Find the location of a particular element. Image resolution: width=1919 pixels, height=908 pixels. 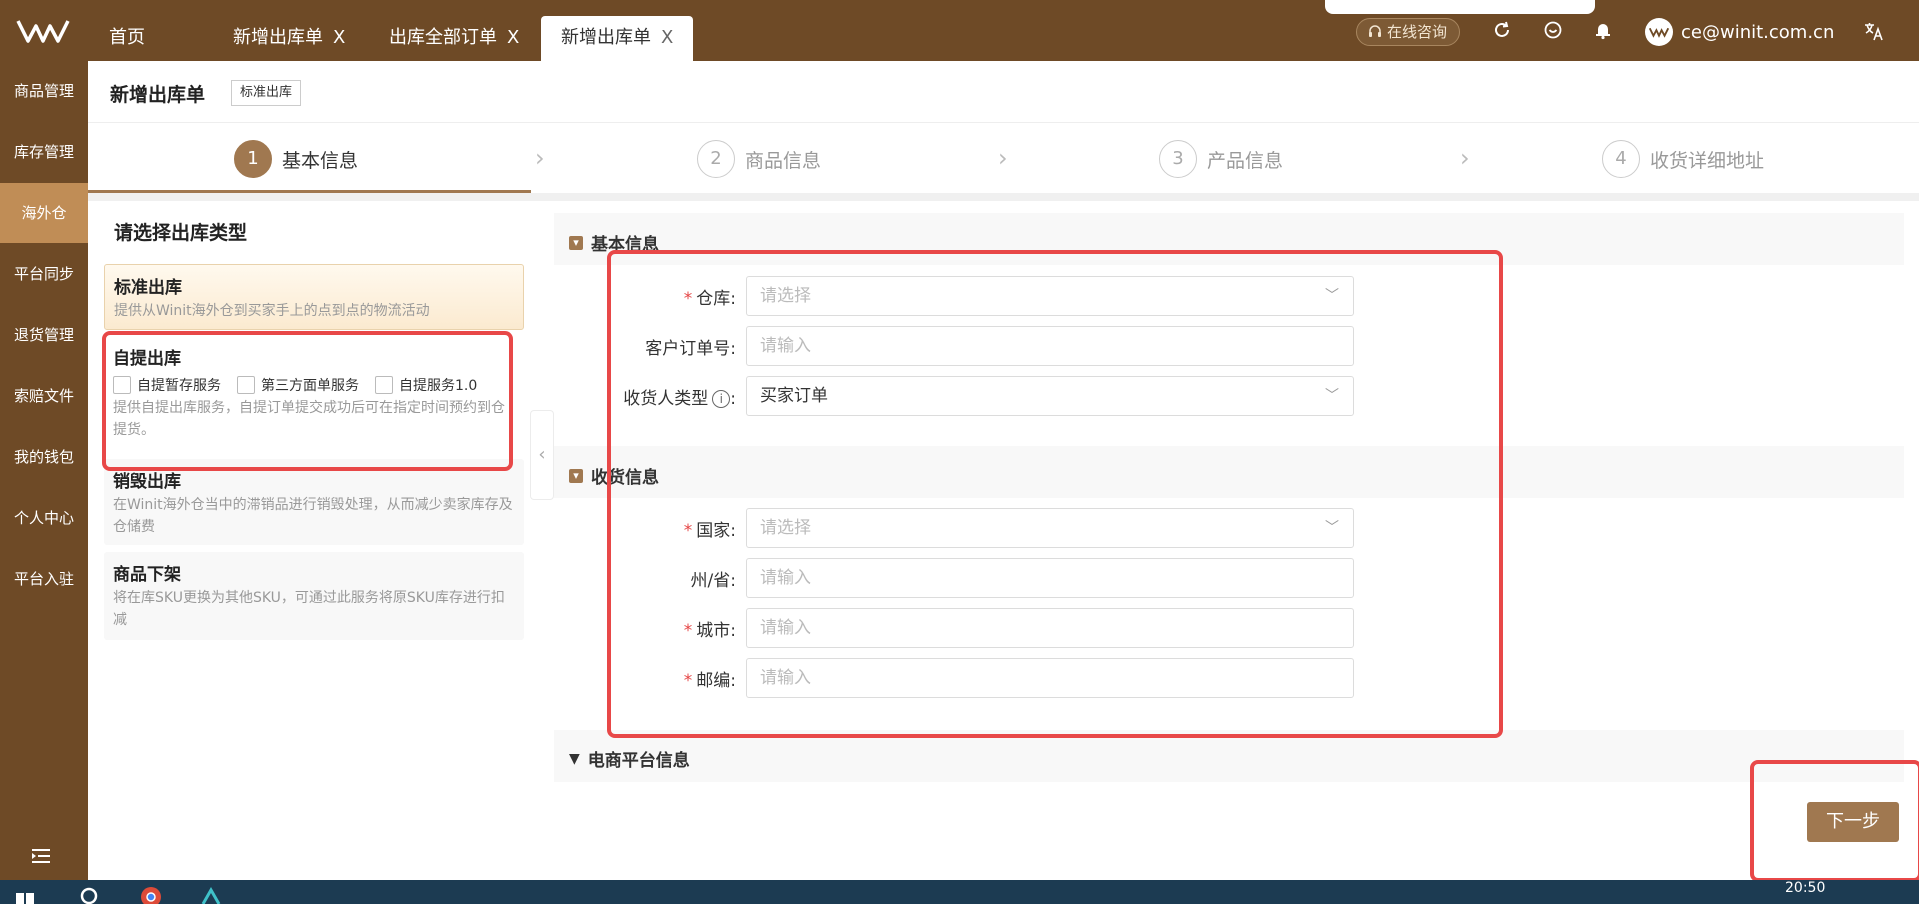

tab-home: 首页 is located at coordinates (127, 38).